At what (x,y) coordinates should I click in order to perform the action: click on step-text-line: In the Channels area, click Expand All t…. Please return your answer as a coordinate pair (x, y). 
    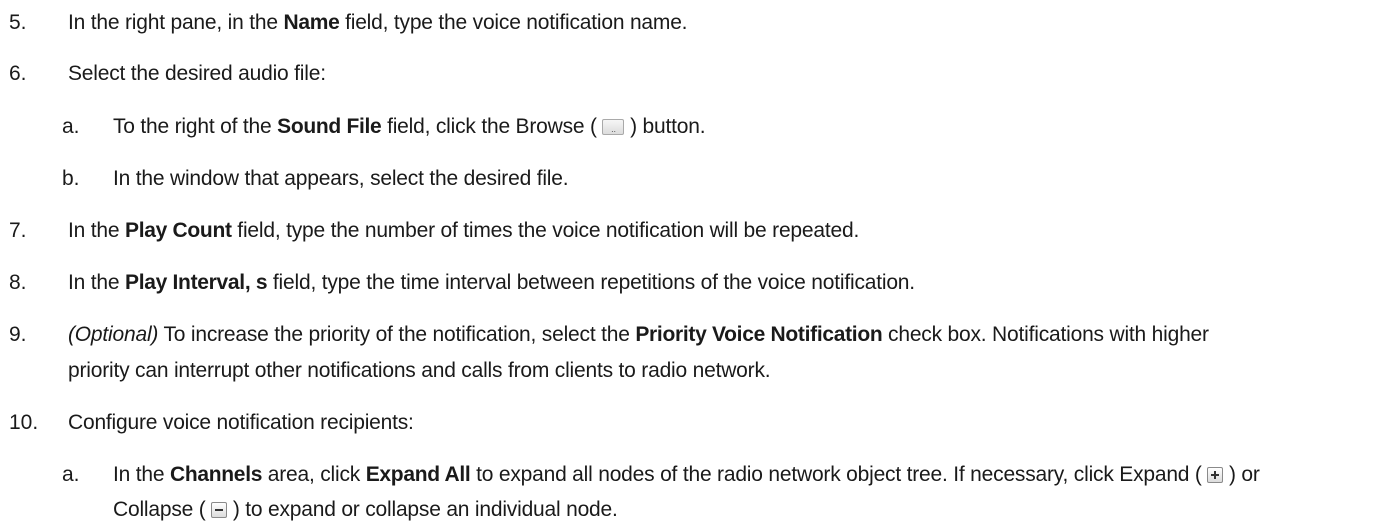
    Looking at the image, I should click on (686, 475).